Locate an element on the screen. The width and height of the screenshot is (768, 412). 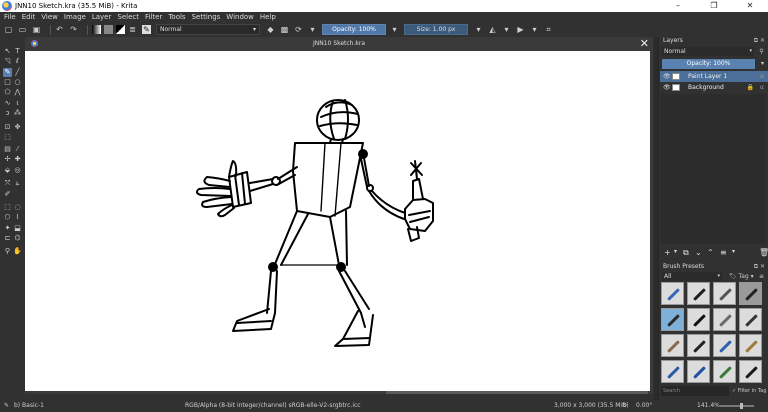
add-layer-icon: + is located at coordinates (667, 252).